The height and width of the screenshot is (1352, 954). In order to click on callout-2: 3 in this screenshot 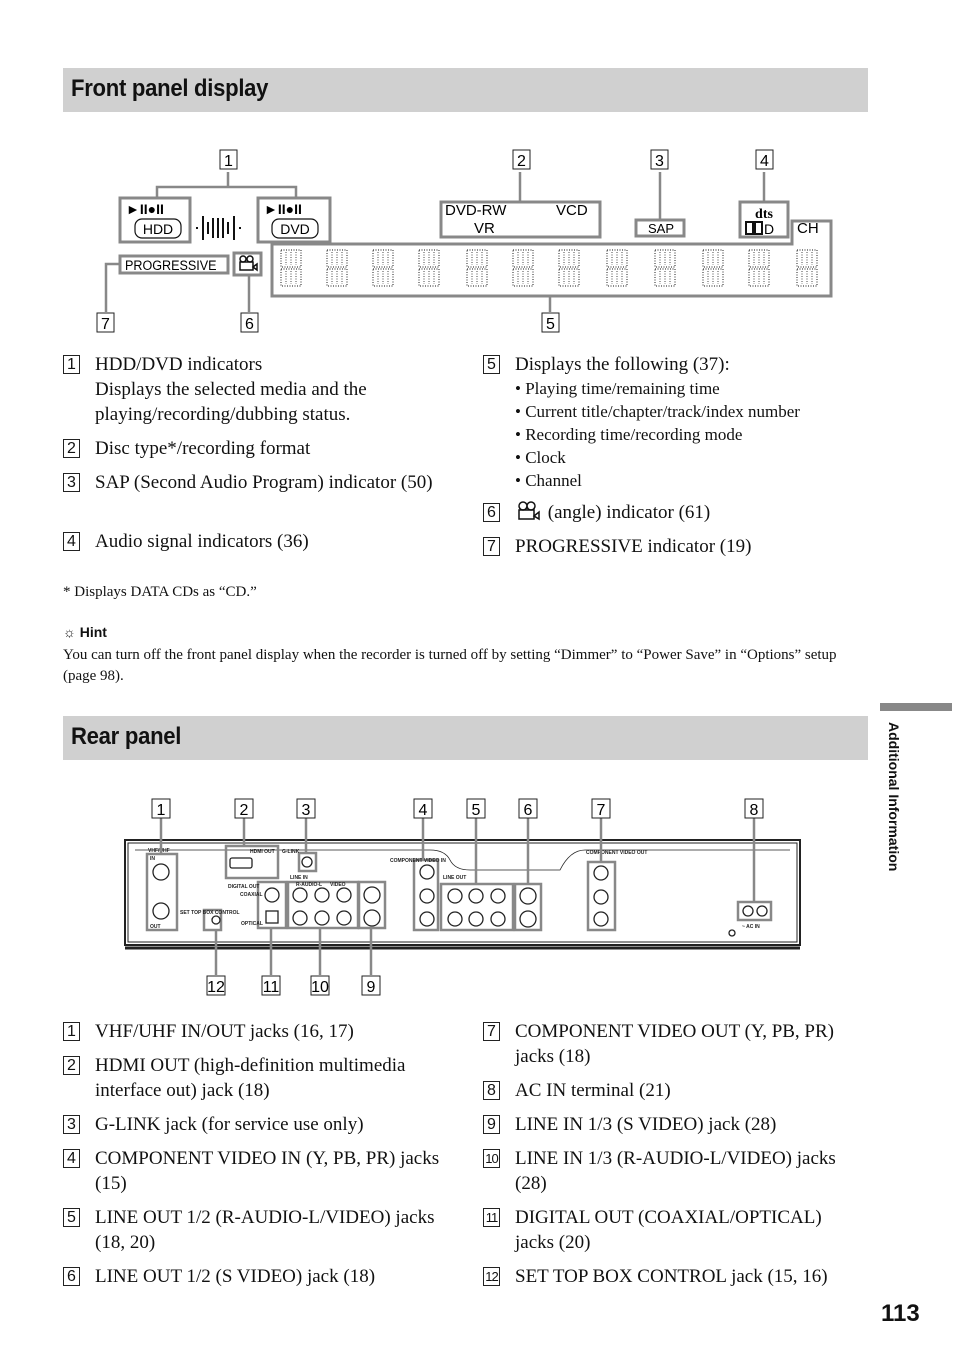, I will do `click(306, 808)`.